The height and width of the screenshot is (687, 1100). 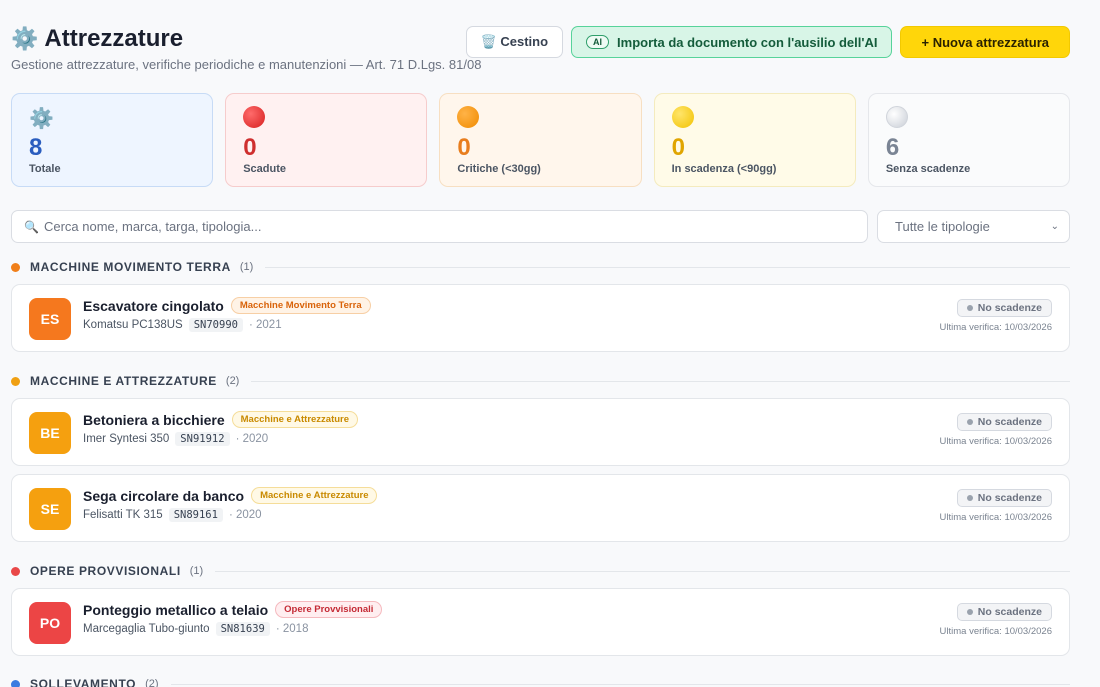 What do you see at coordinates (36, 147) in the screenshot?
I see `stat-value: 8` at bounding box center [36, 147].